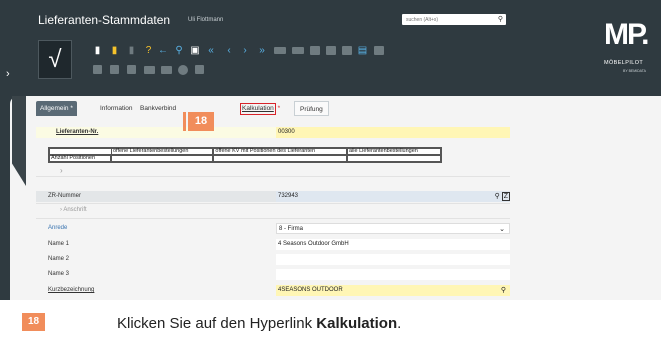  Describe the element at coordinates (393, 132) in the screenshot. I see `lieferant-field: 00300` at that location.